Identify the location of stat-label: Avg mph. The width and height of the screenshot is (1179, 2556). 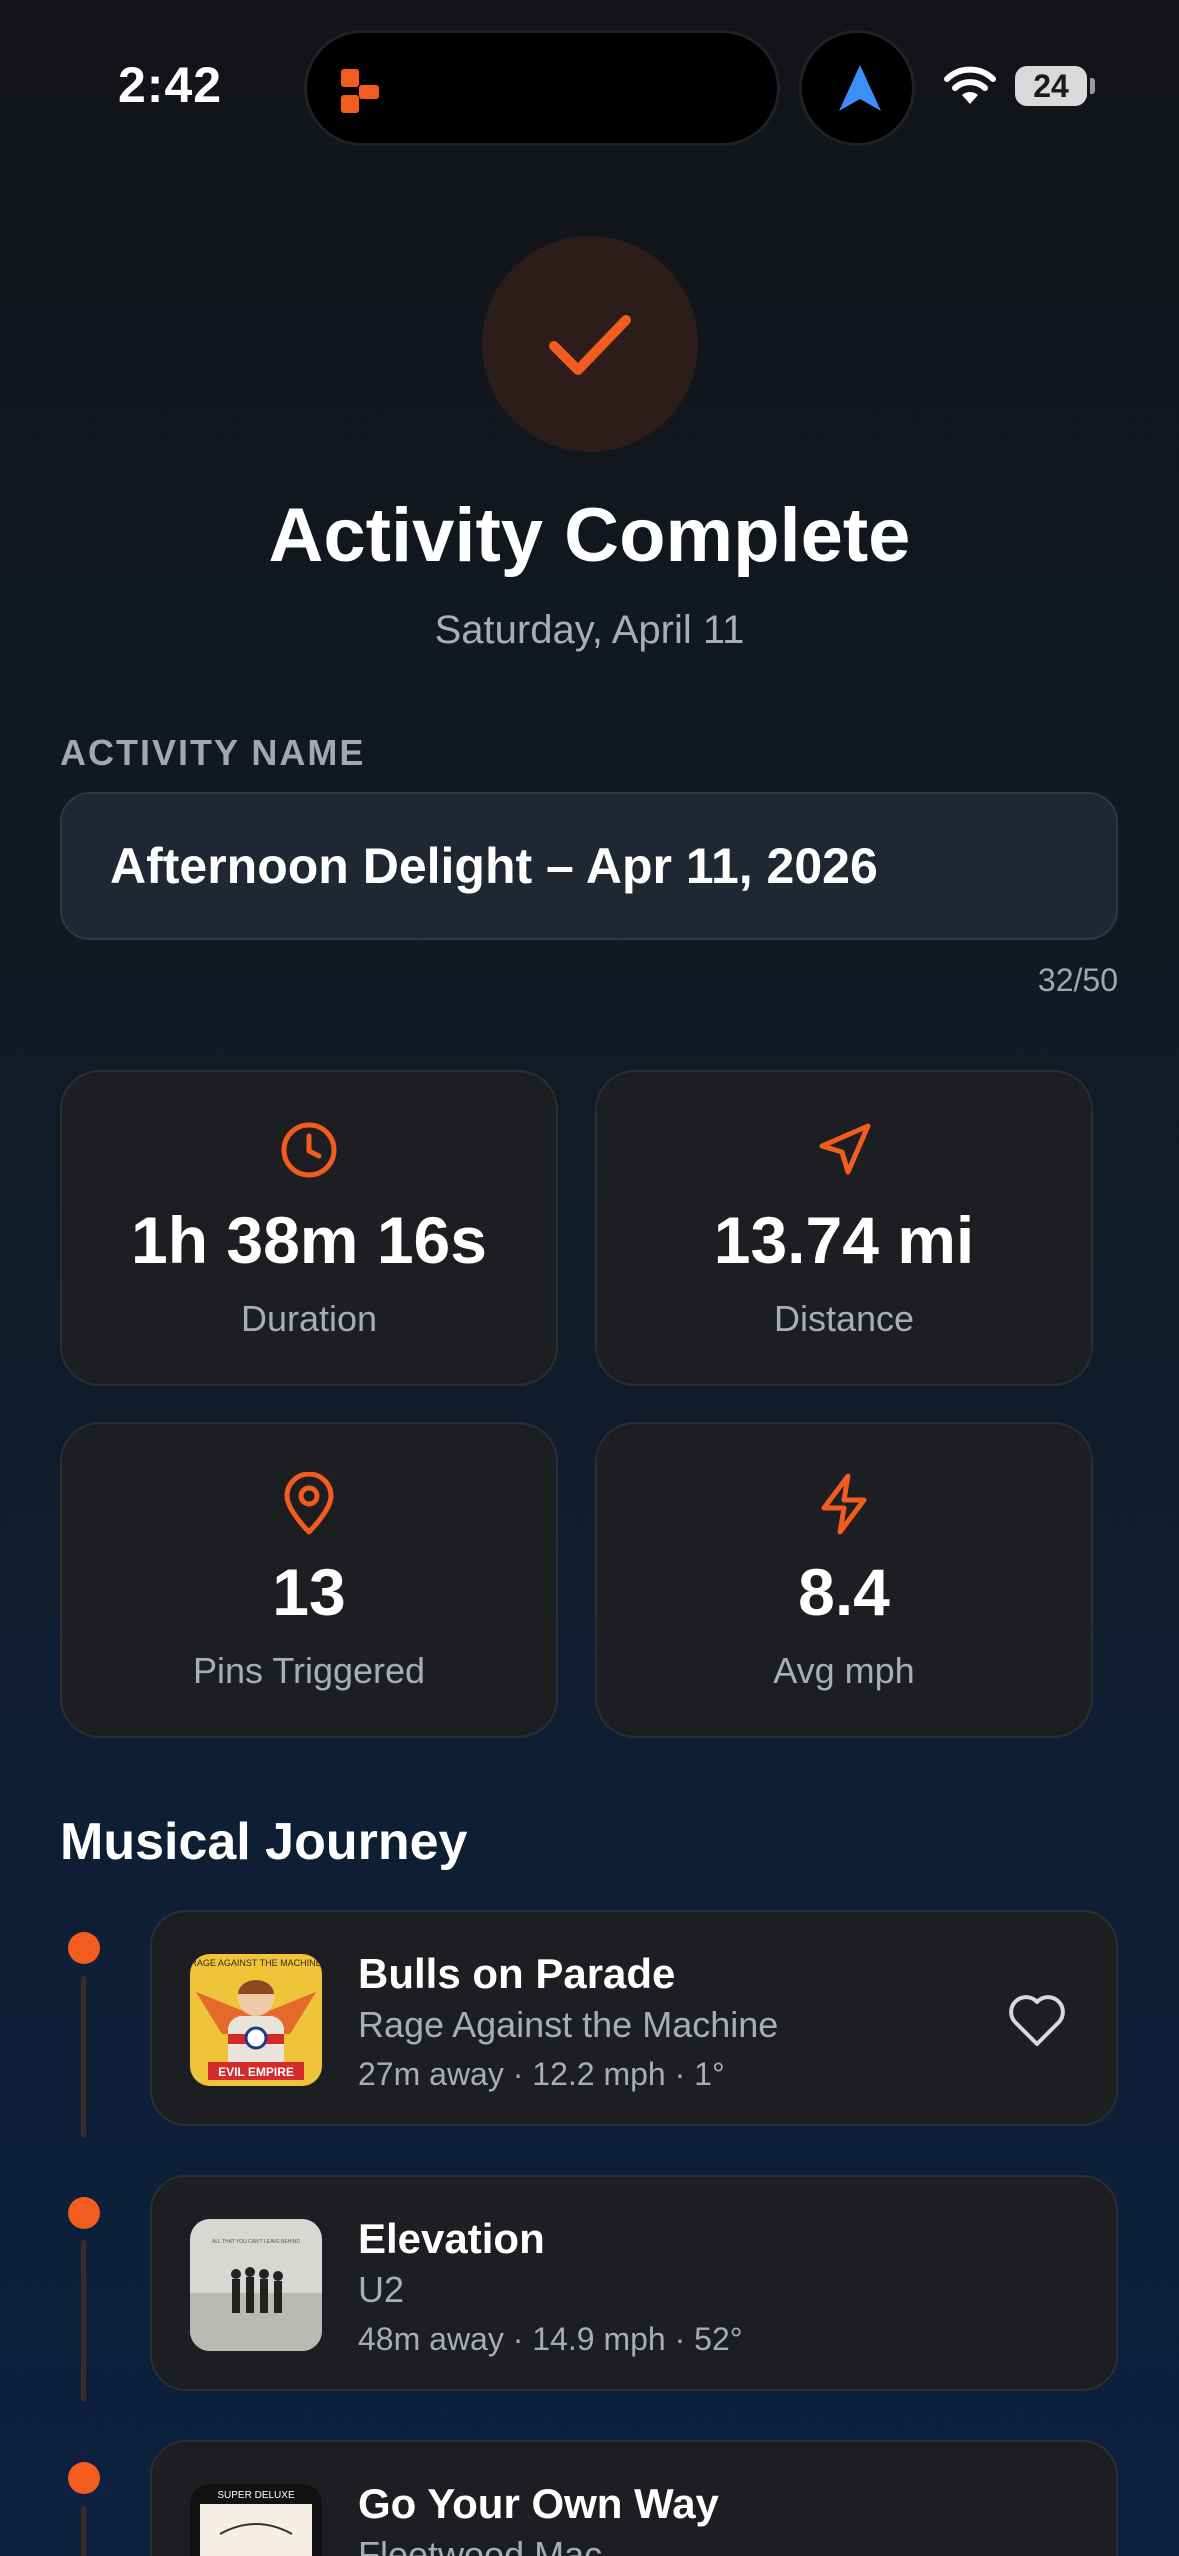
(844, 1670).